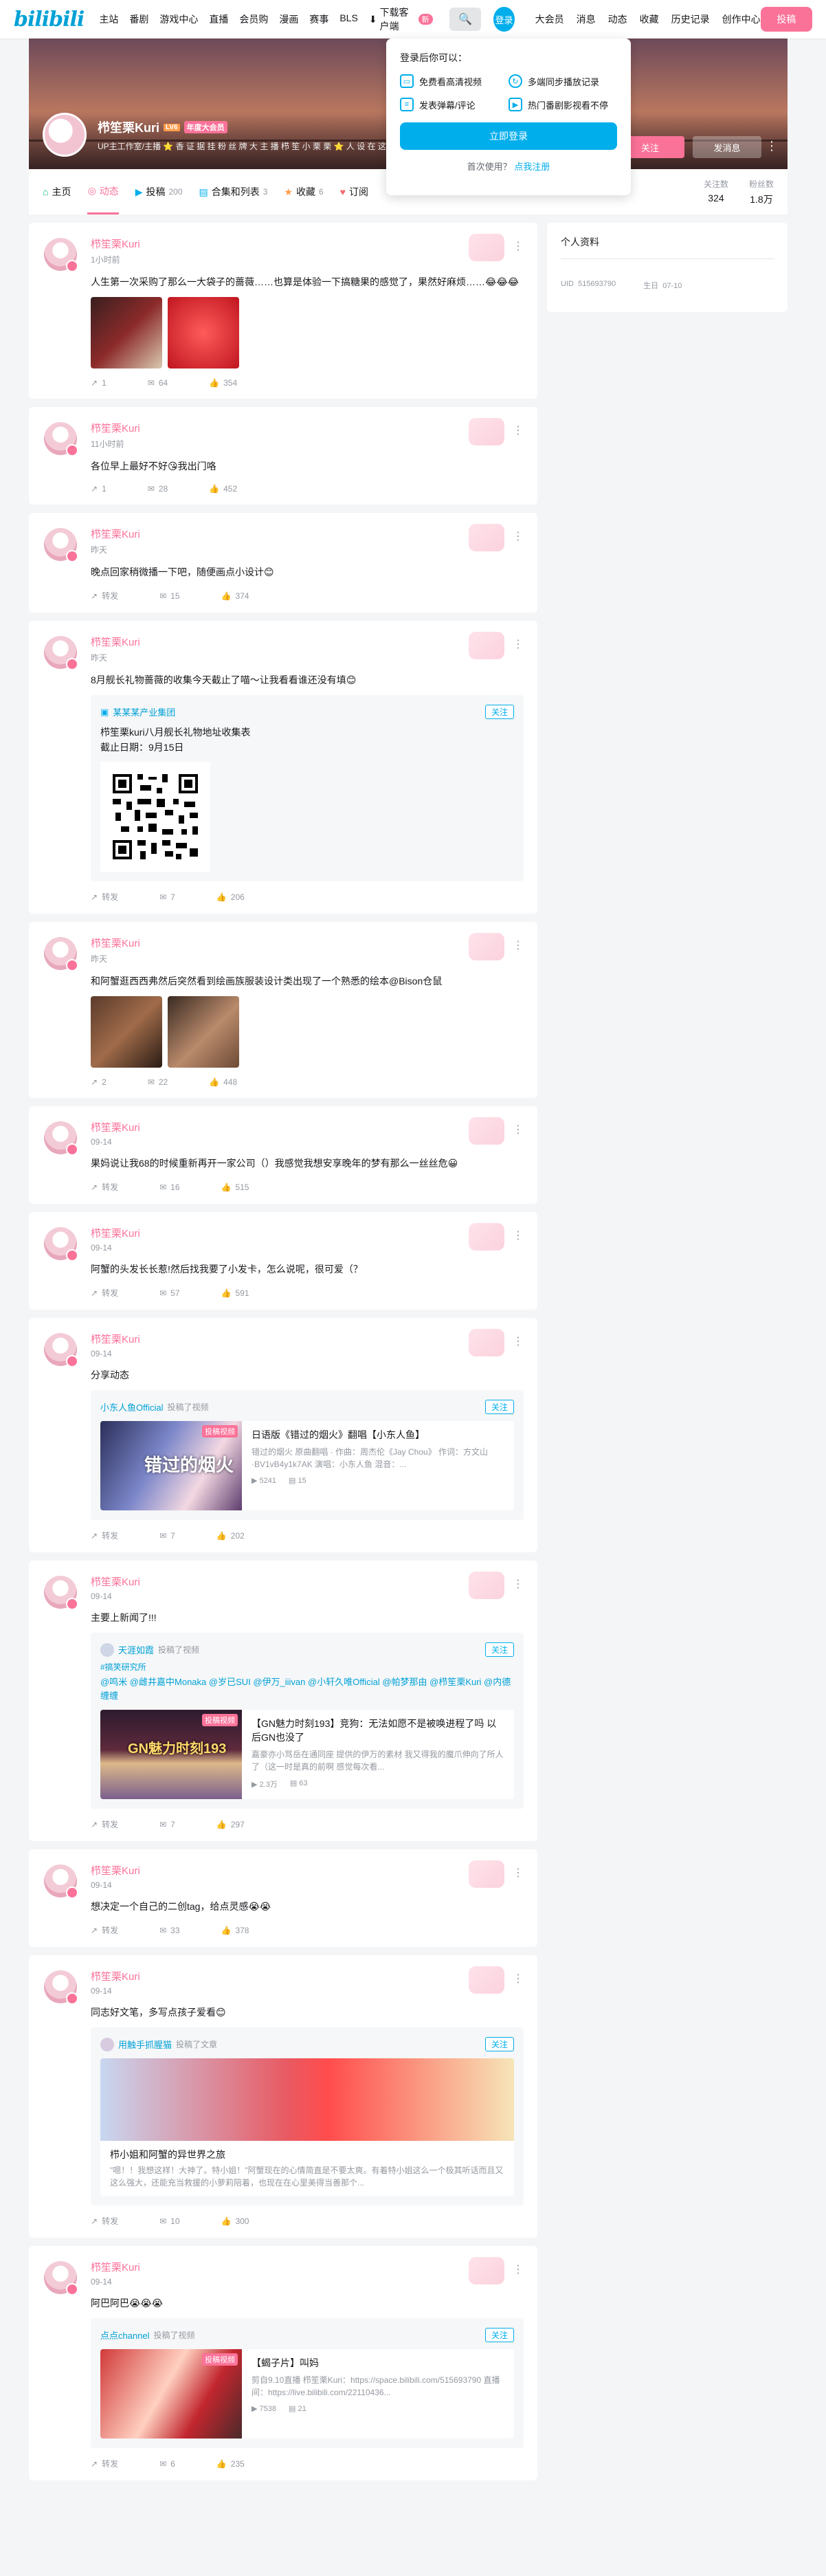 The width and height of the screenshot is (826, 2576). Describe the element at coordinates (307, 2099) in the screenshot. I see `article-cover` at that location.